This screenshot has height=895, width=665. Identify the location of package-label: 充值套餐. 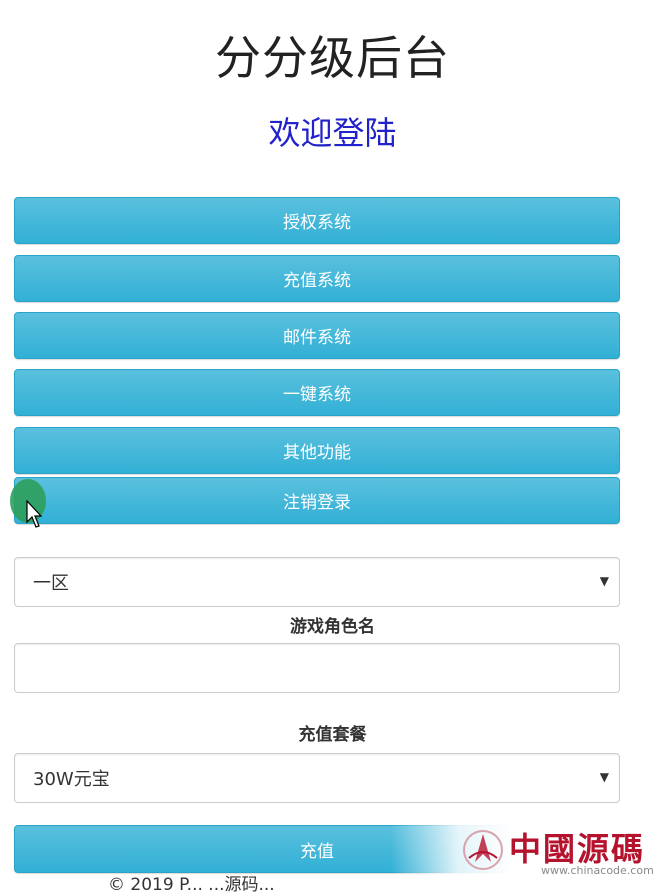
(332, 735).